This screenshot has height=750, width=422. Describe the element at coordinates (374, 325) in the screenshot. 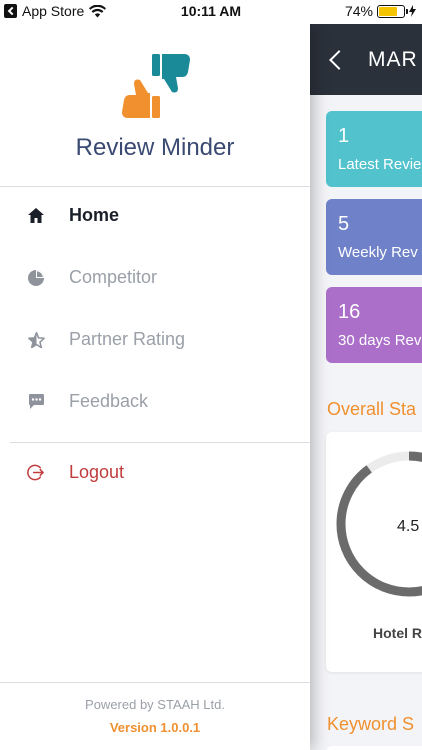

I see `monthly-reviews-card: 16 30 days Rev` at that location.